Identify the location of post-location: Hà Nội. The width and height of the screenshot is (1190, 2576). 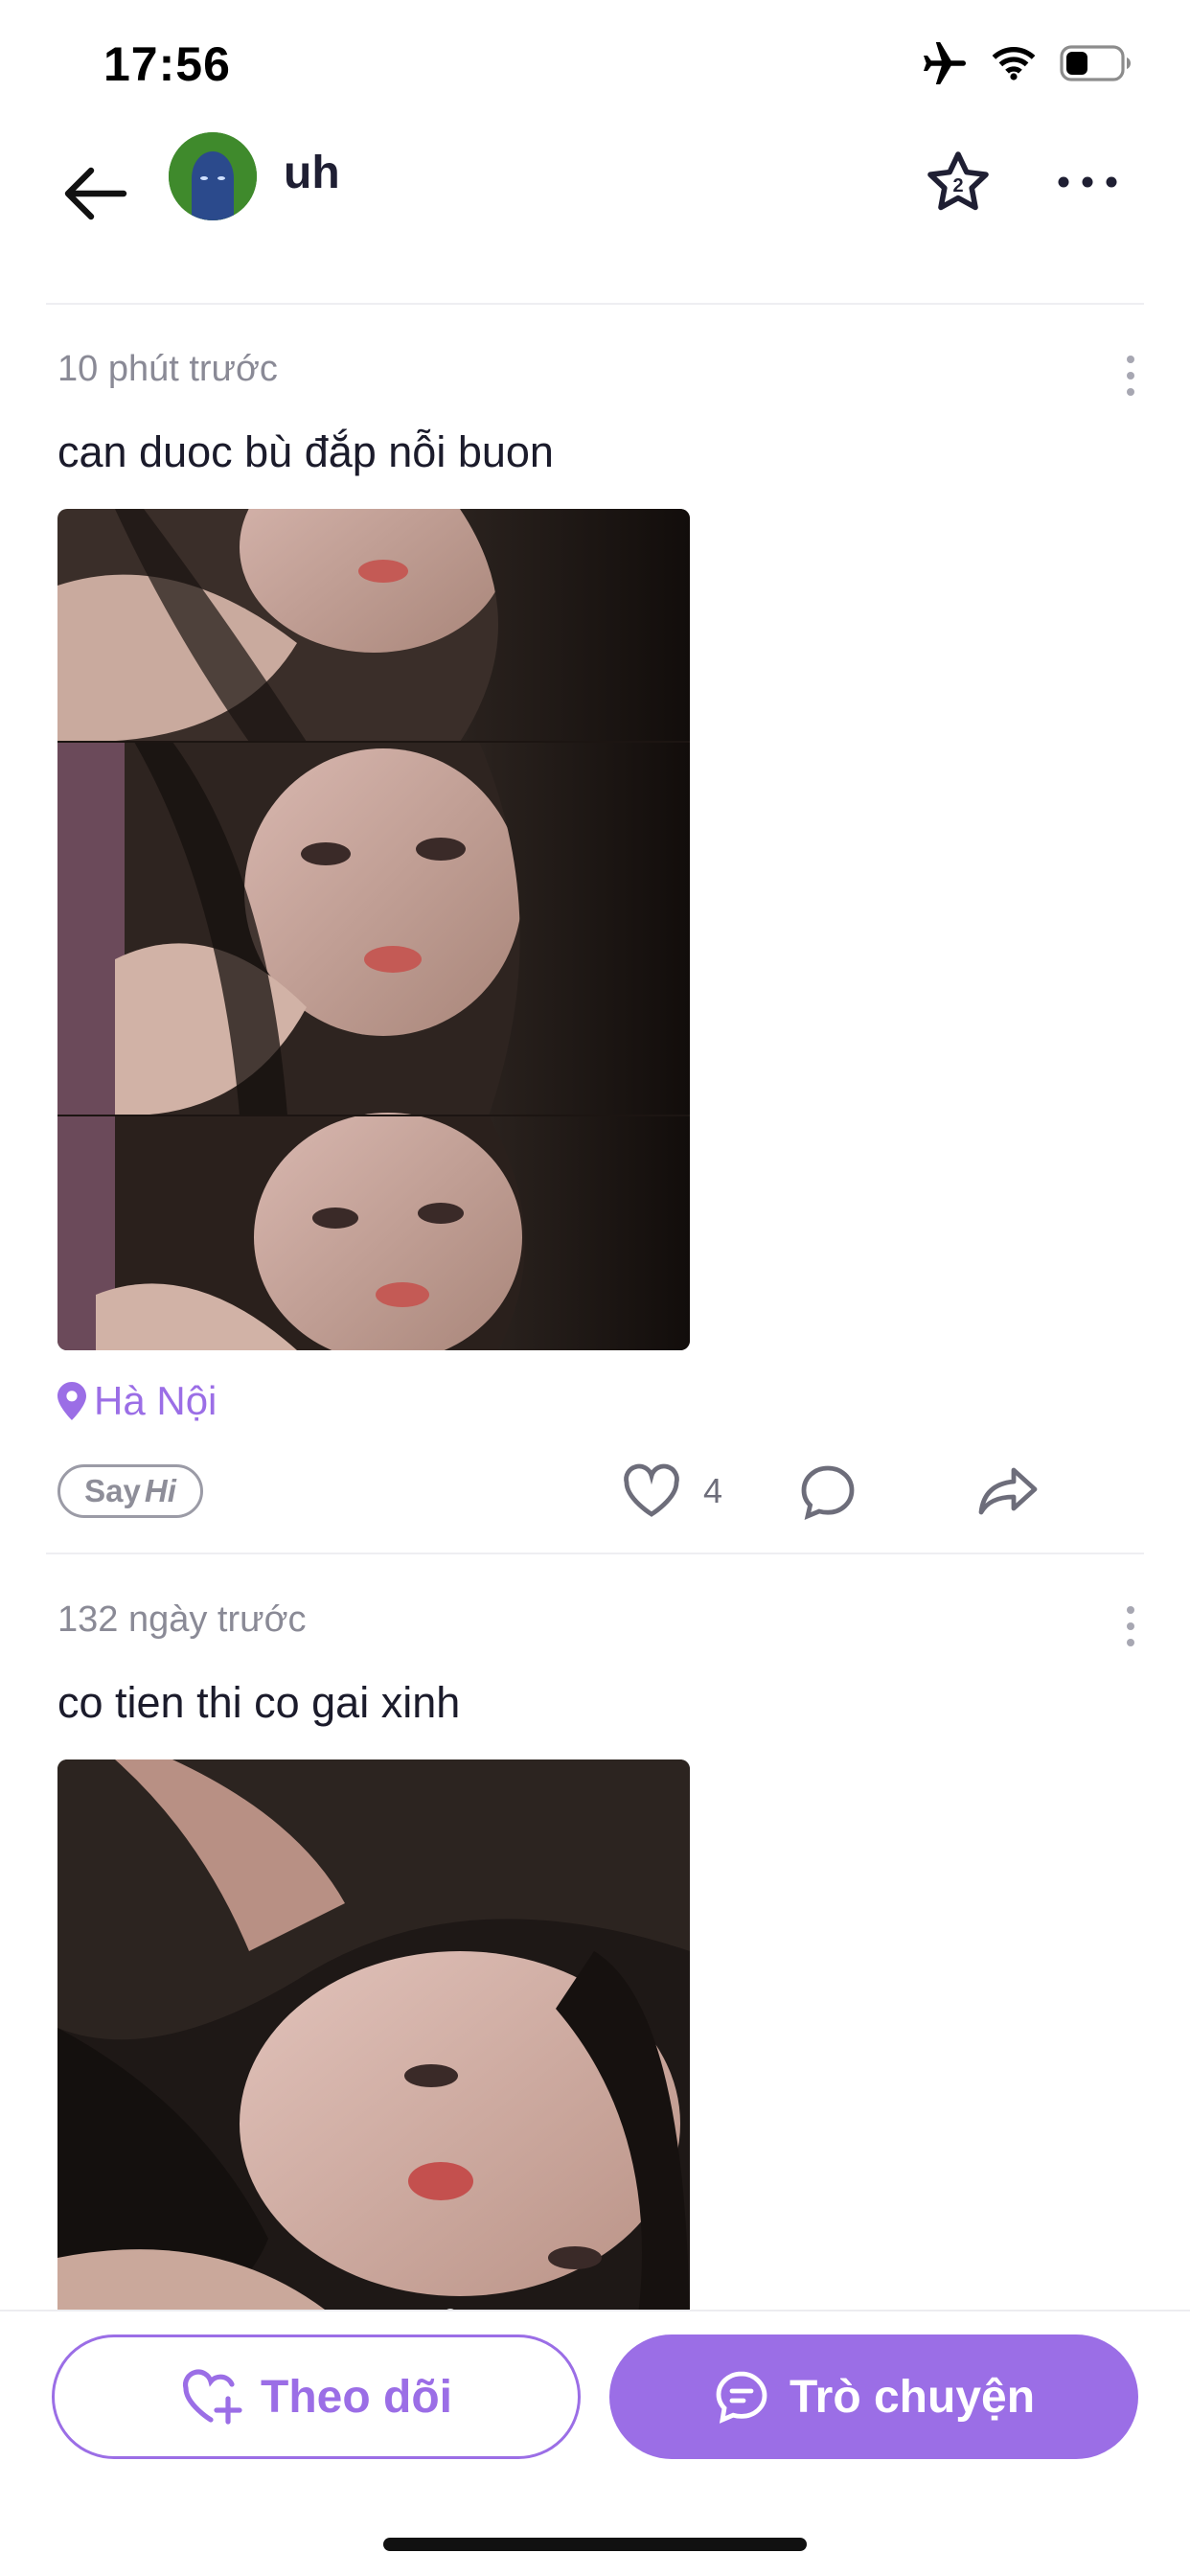
(137, 1401).